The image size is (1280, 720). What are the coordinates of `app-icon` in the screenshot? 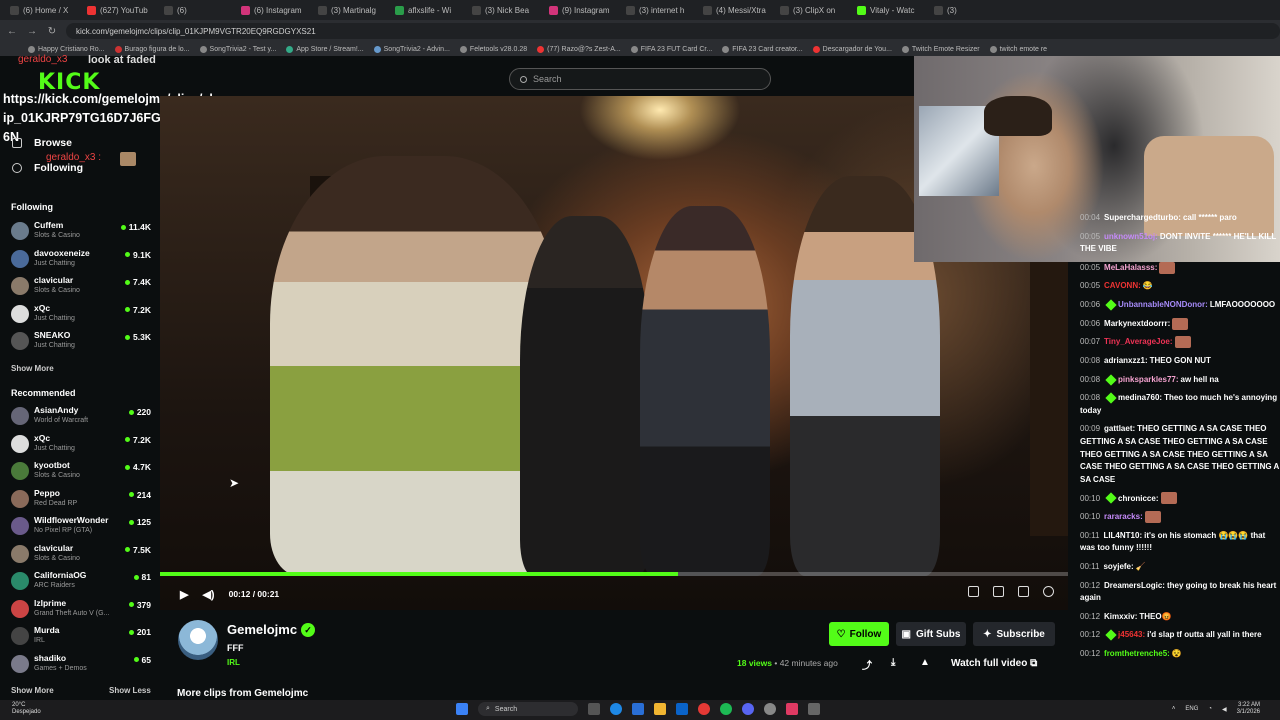 It's located at (814, 709).